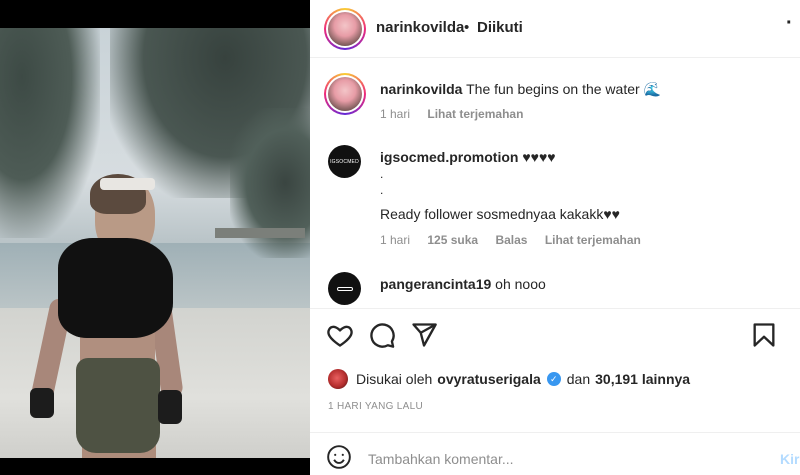  I want to click on photo-tree-left, so click(50, 133).